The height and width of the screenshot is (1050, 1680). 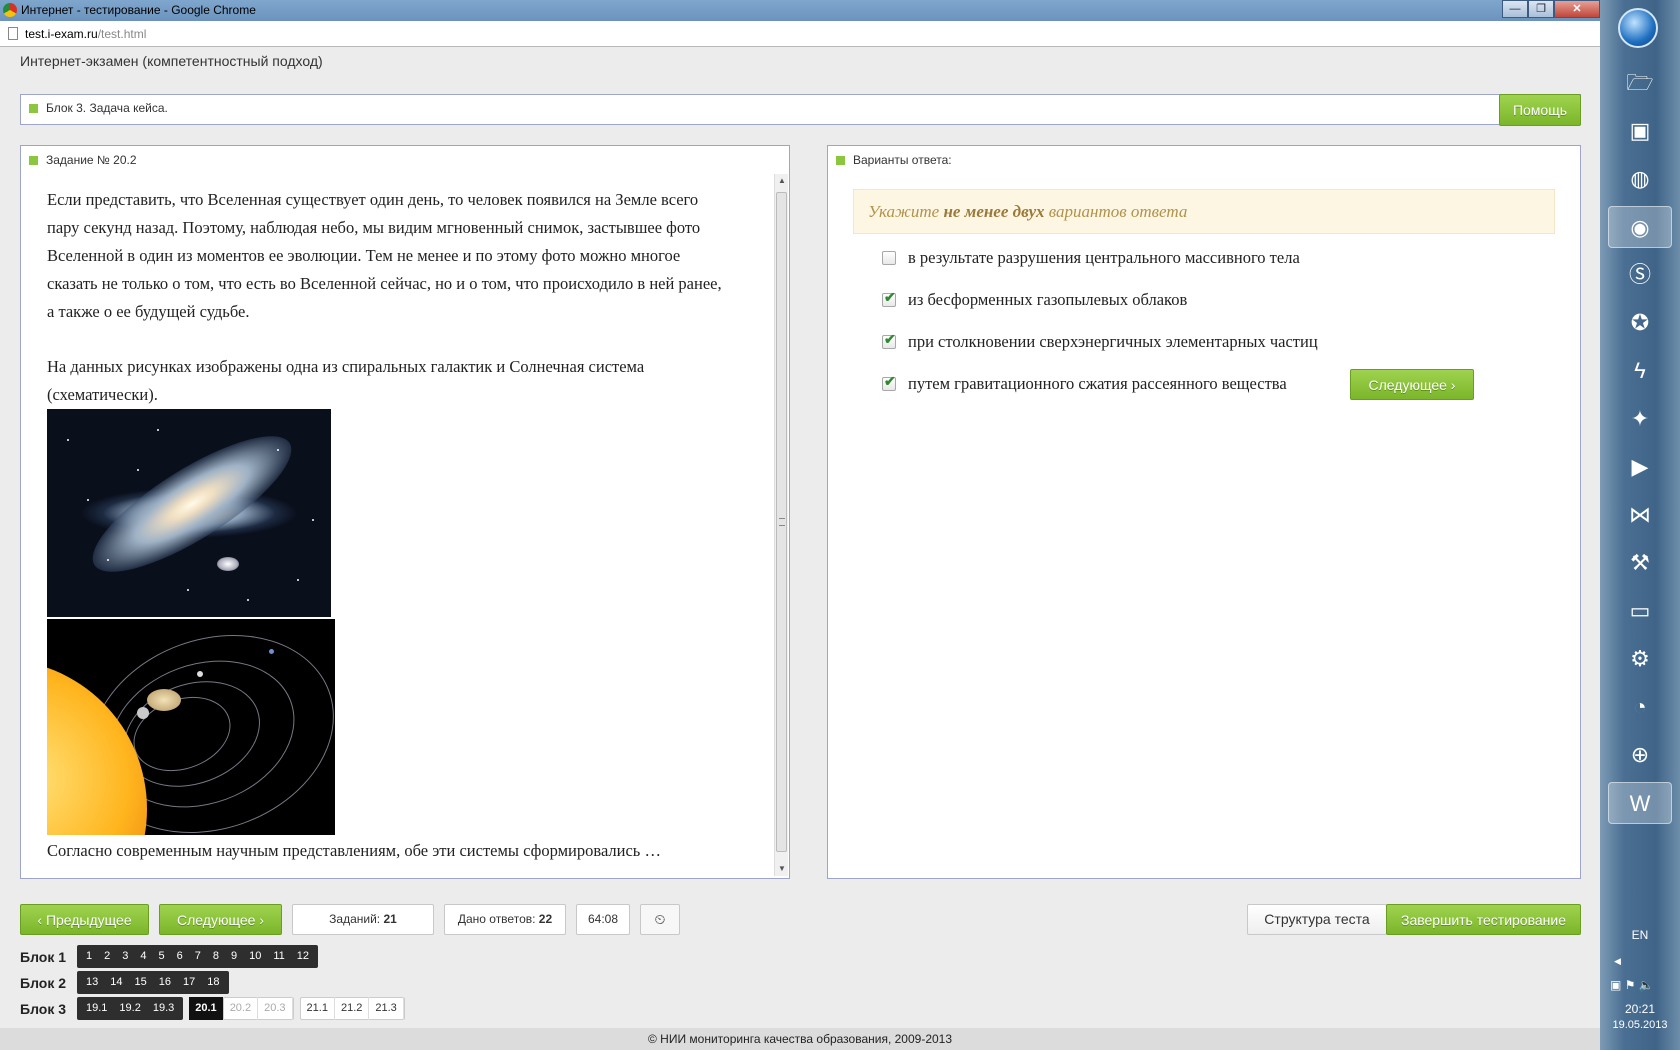 What do you see at coordinates (1617, 961) in the screenshot?
I see `tray-expand-icon: ◀` at bounding box center [1617, 961].